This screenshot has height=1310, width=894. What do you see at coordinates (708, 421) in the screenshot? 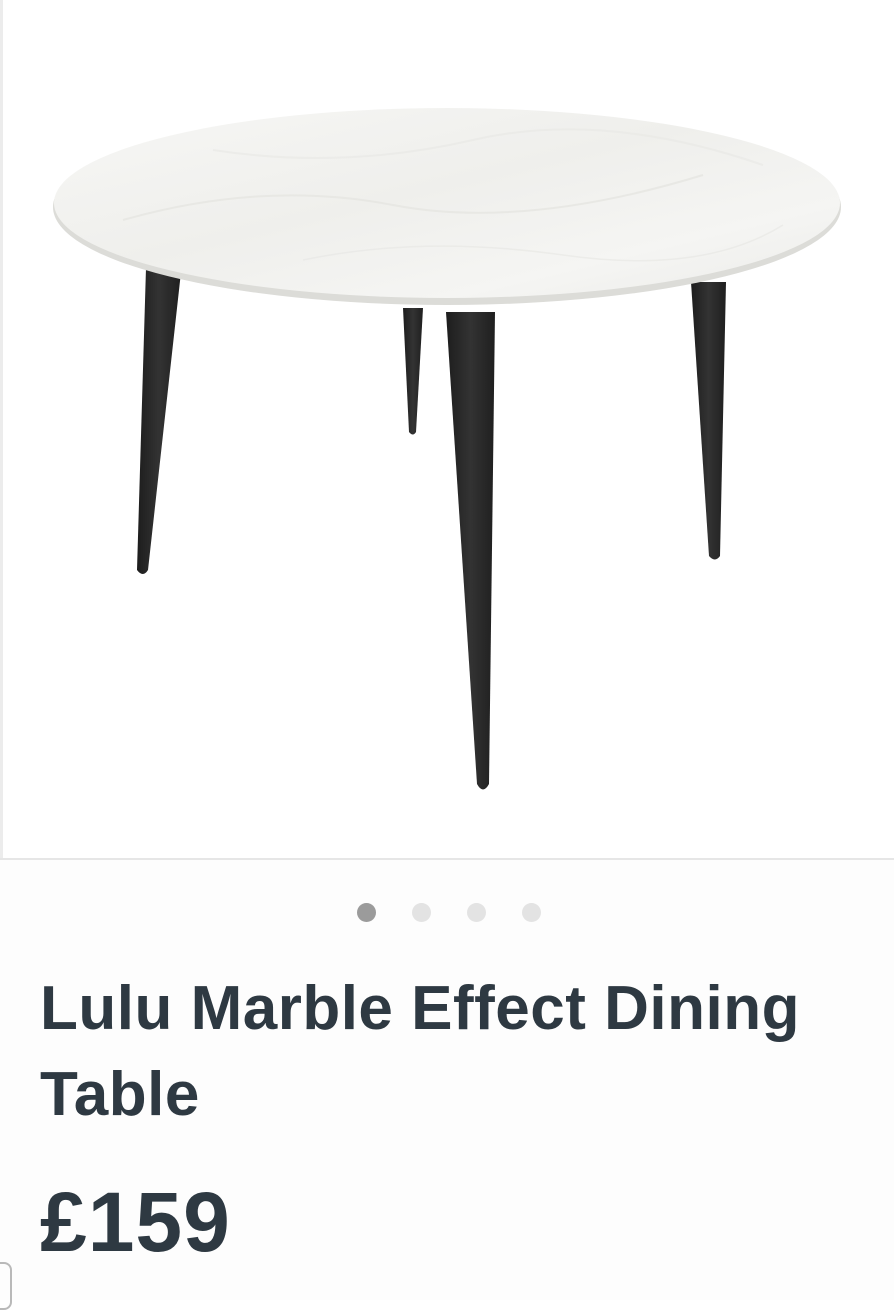
I see `table-leg-right` at bounding box center [708, 421].